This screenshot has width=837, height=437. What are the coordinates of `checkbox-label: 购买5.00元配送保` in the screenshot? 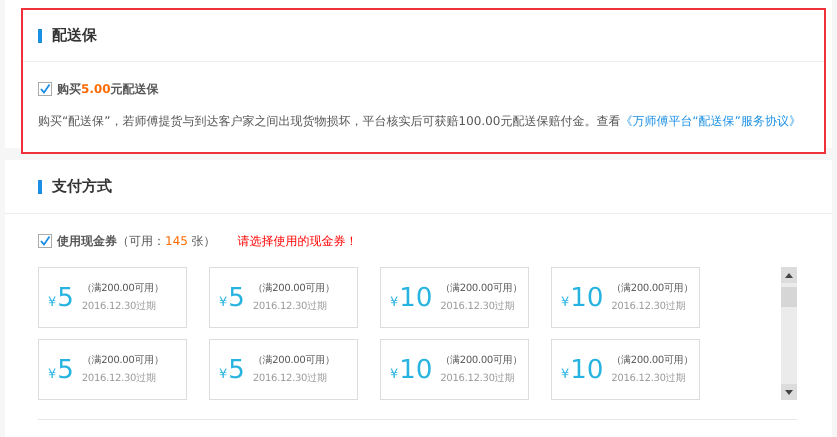 It's located at (108, 89).